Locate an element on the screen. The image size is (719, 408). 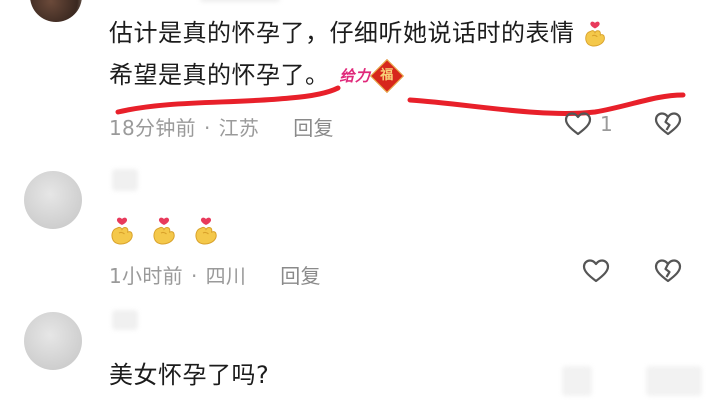
comment-text: 美女怀孕了吗? is located at coordinates (189, 375).